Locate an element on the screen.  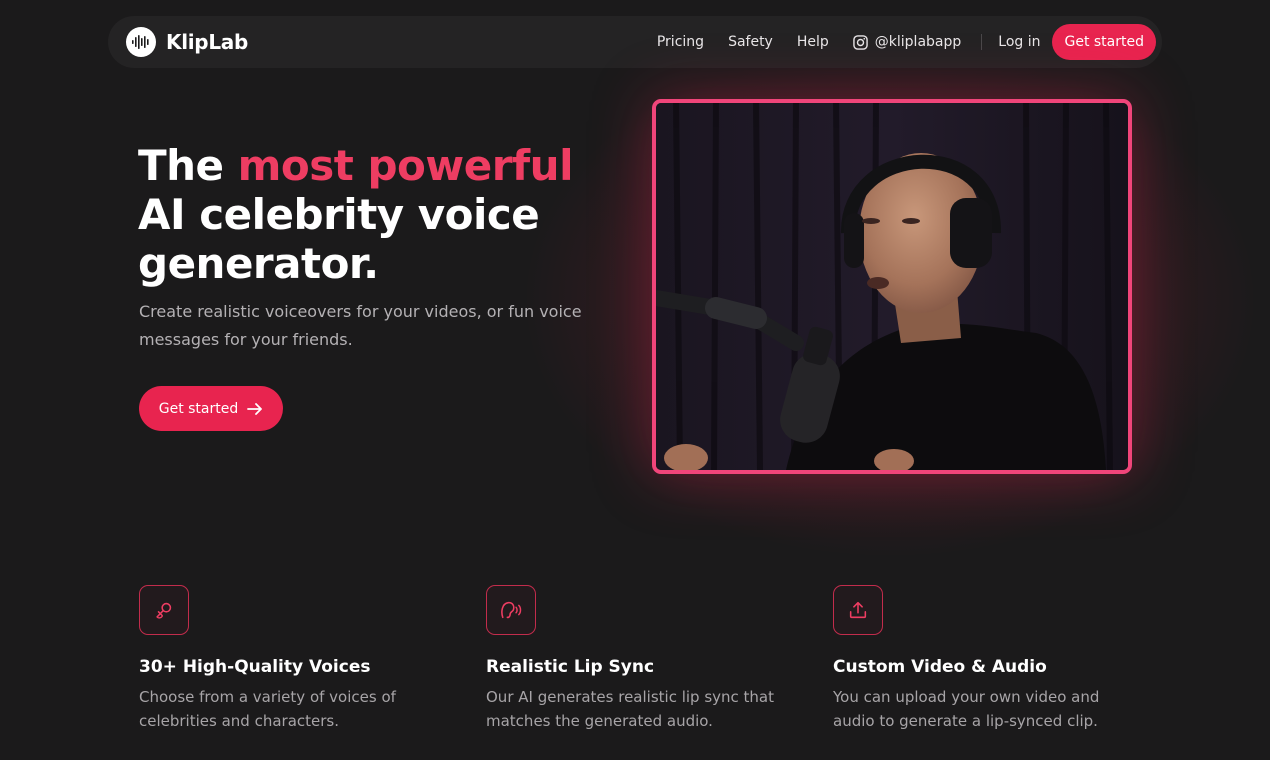
hero-get-started-button: Get started is located at coordinates (211, 408).